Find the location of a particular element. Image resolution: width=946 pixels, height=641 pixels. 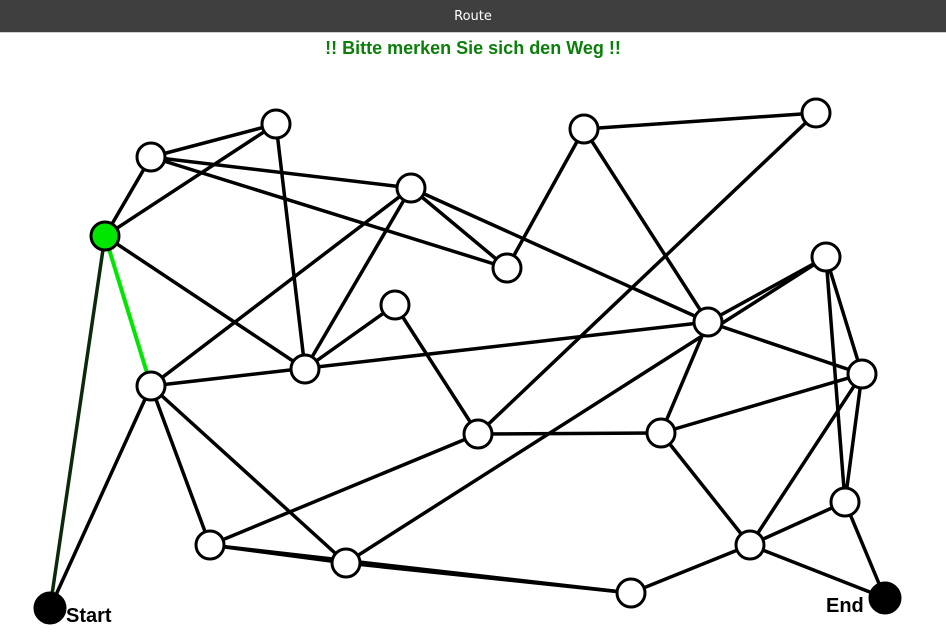

end-label: End is located at coordinates (845, 606).